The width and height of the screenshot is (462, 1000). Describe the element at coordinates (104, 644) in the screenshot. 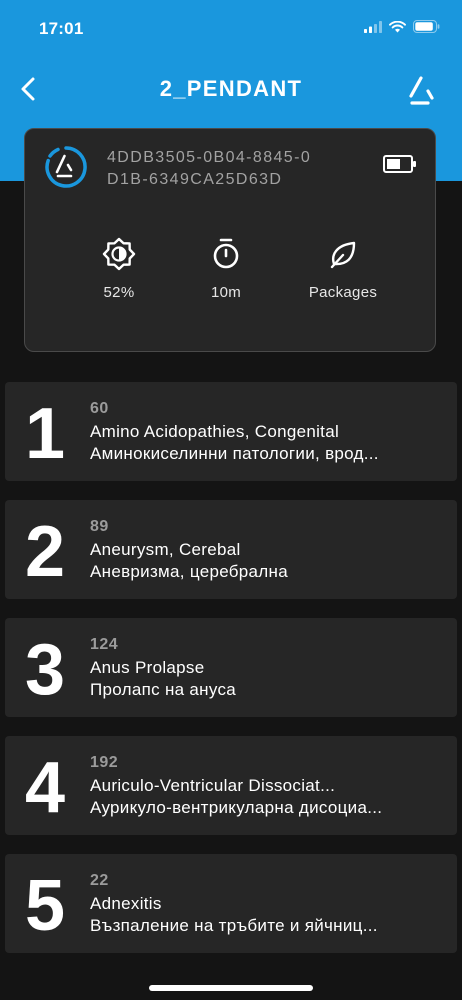

I see `list-item-count: 124` at that location.